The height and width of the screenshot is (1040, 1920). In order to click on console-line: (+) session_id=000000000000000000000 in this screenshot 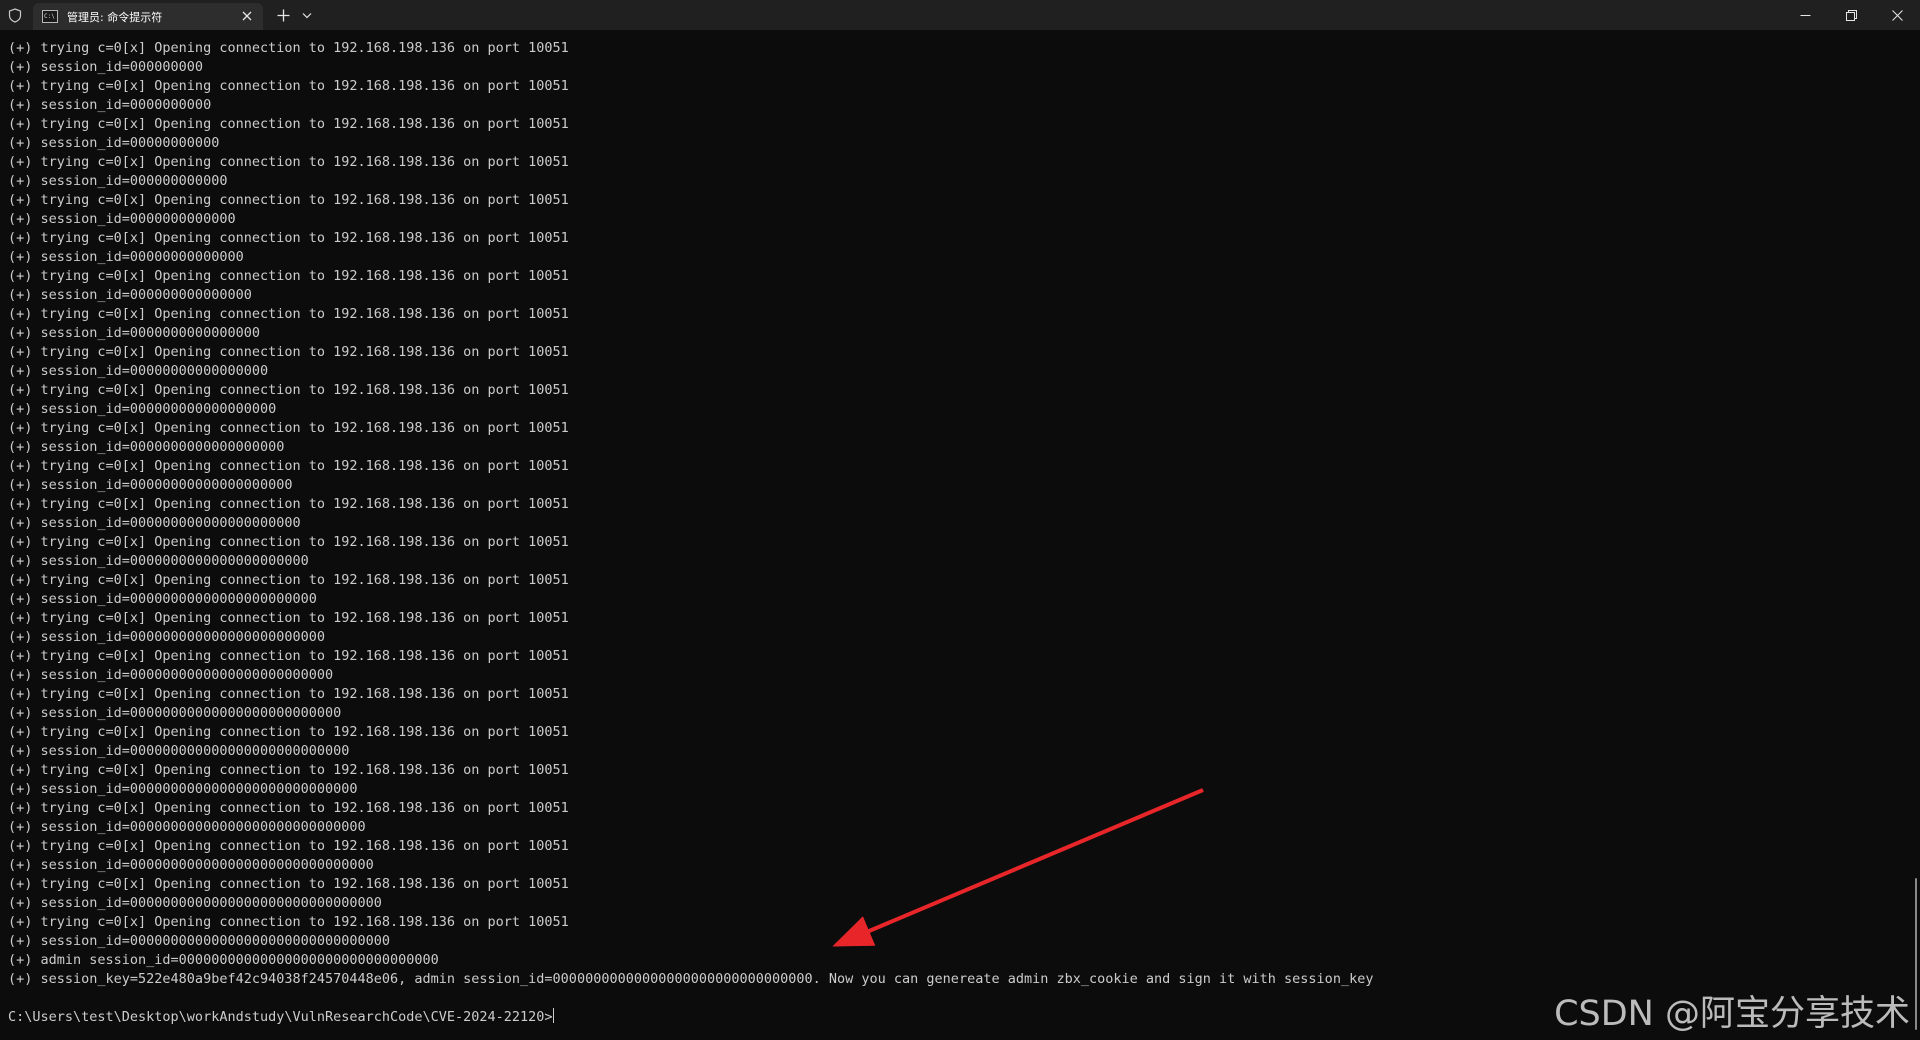, I will do `click(154, 523)`.